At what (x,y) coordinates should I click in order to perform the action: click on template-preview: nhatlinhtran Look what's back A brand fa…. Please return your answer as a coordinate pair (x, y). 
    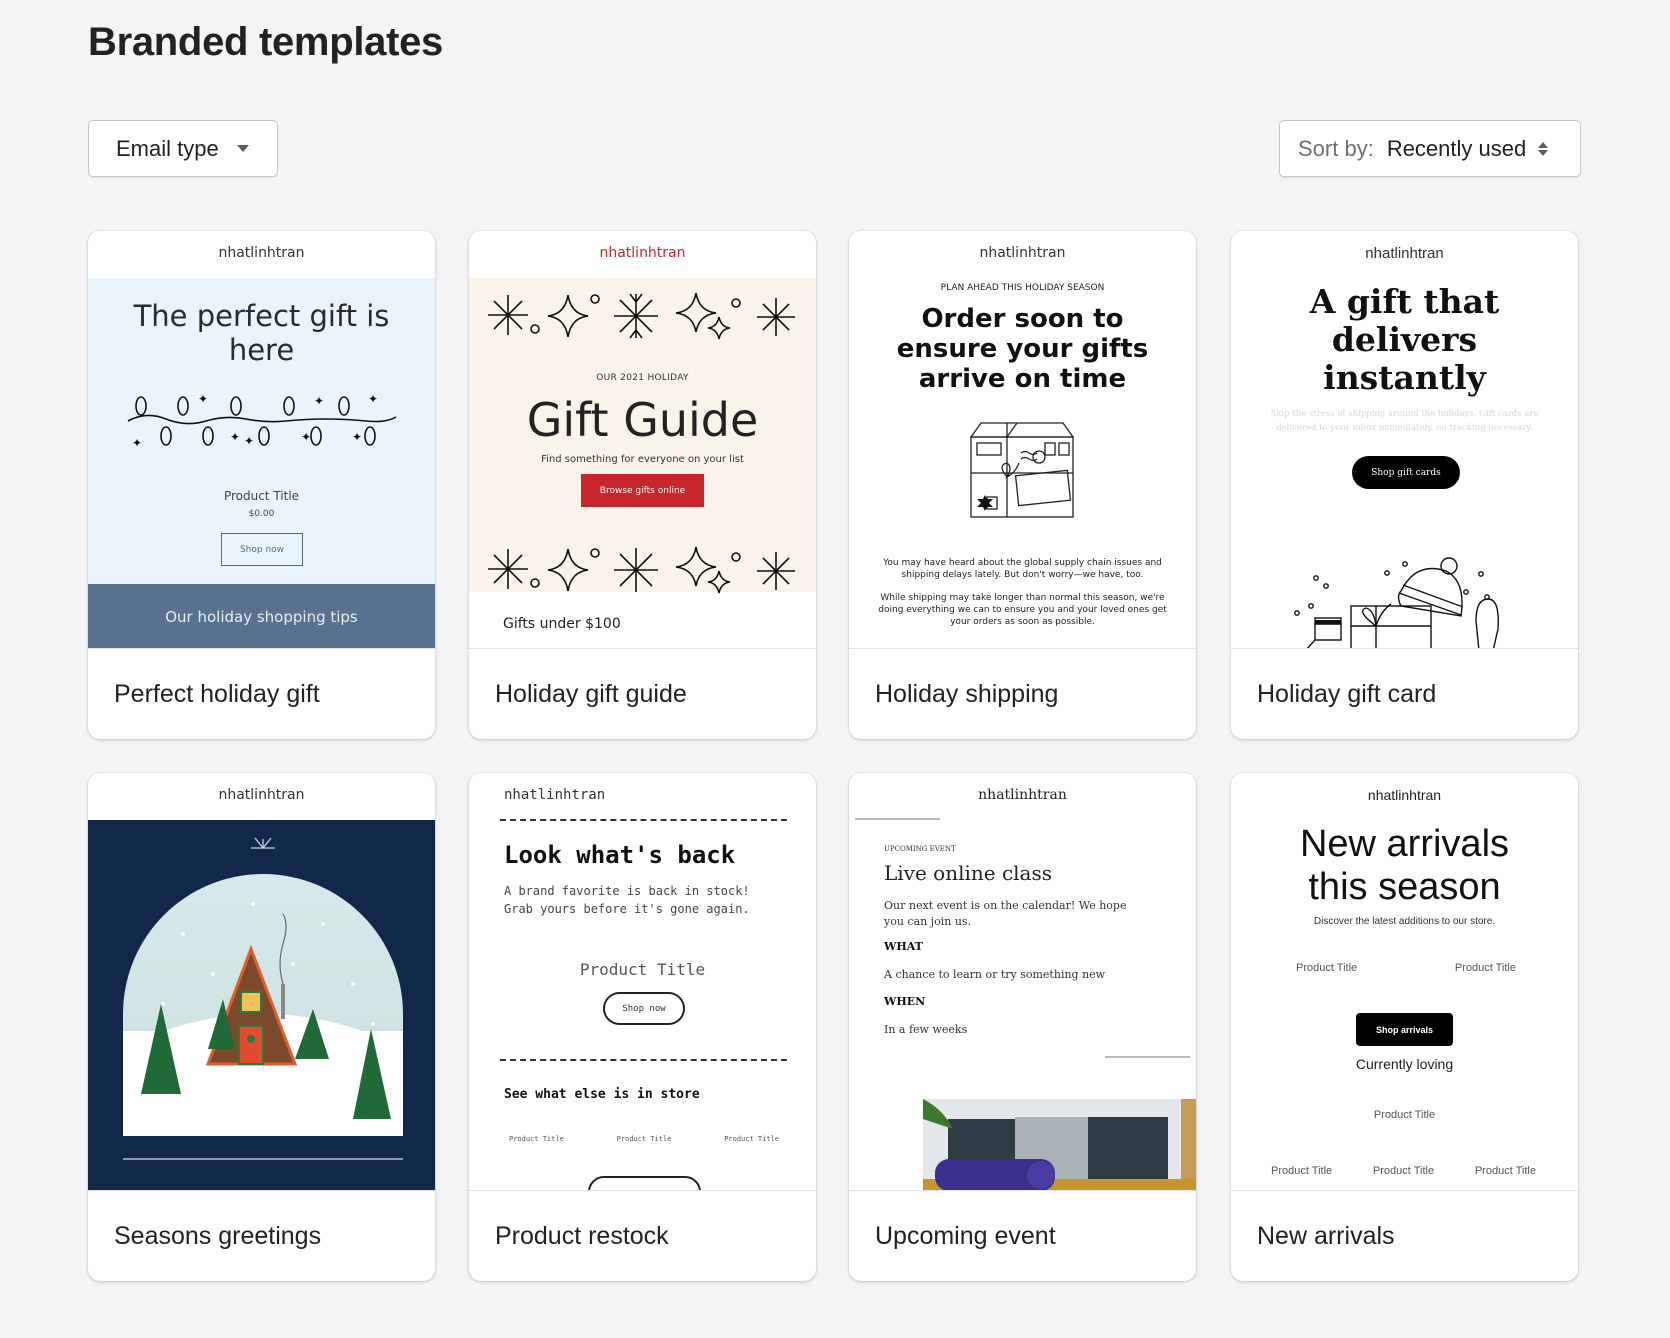
    Looking at the image, I should click on (642, 982).